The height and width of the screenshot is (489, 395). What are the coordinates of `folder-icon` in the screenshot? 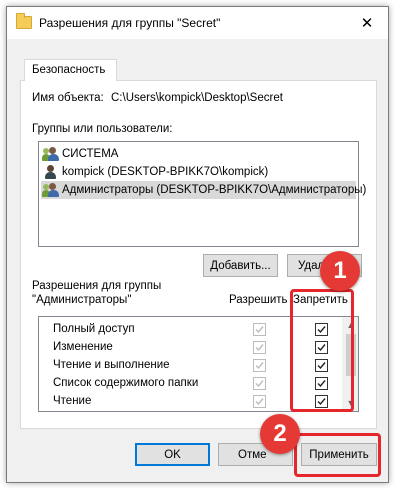 It's located at (24, 21).